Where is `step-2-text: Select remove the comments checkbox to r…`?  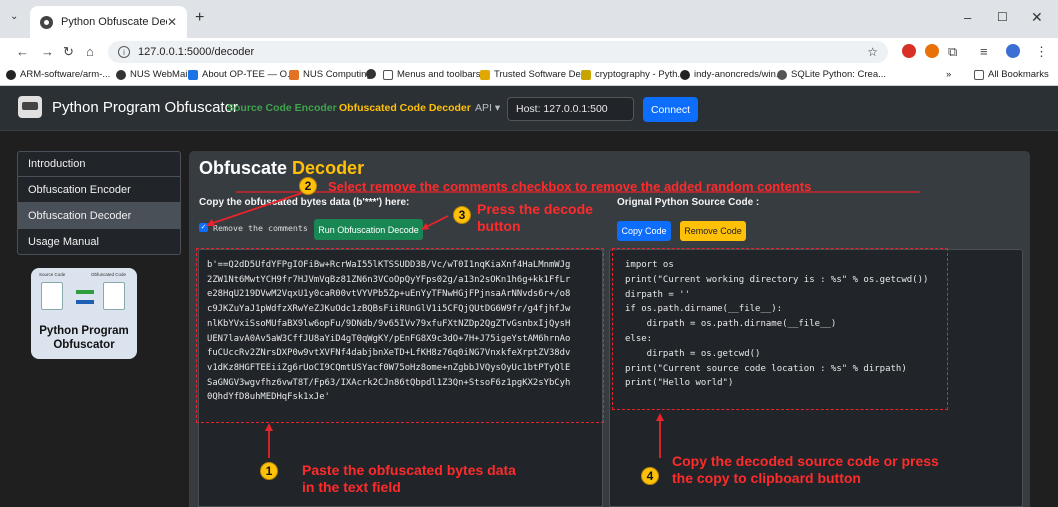 step-2-text: Select remove the comments checkbox to r… is located at coordinates (570, 186).